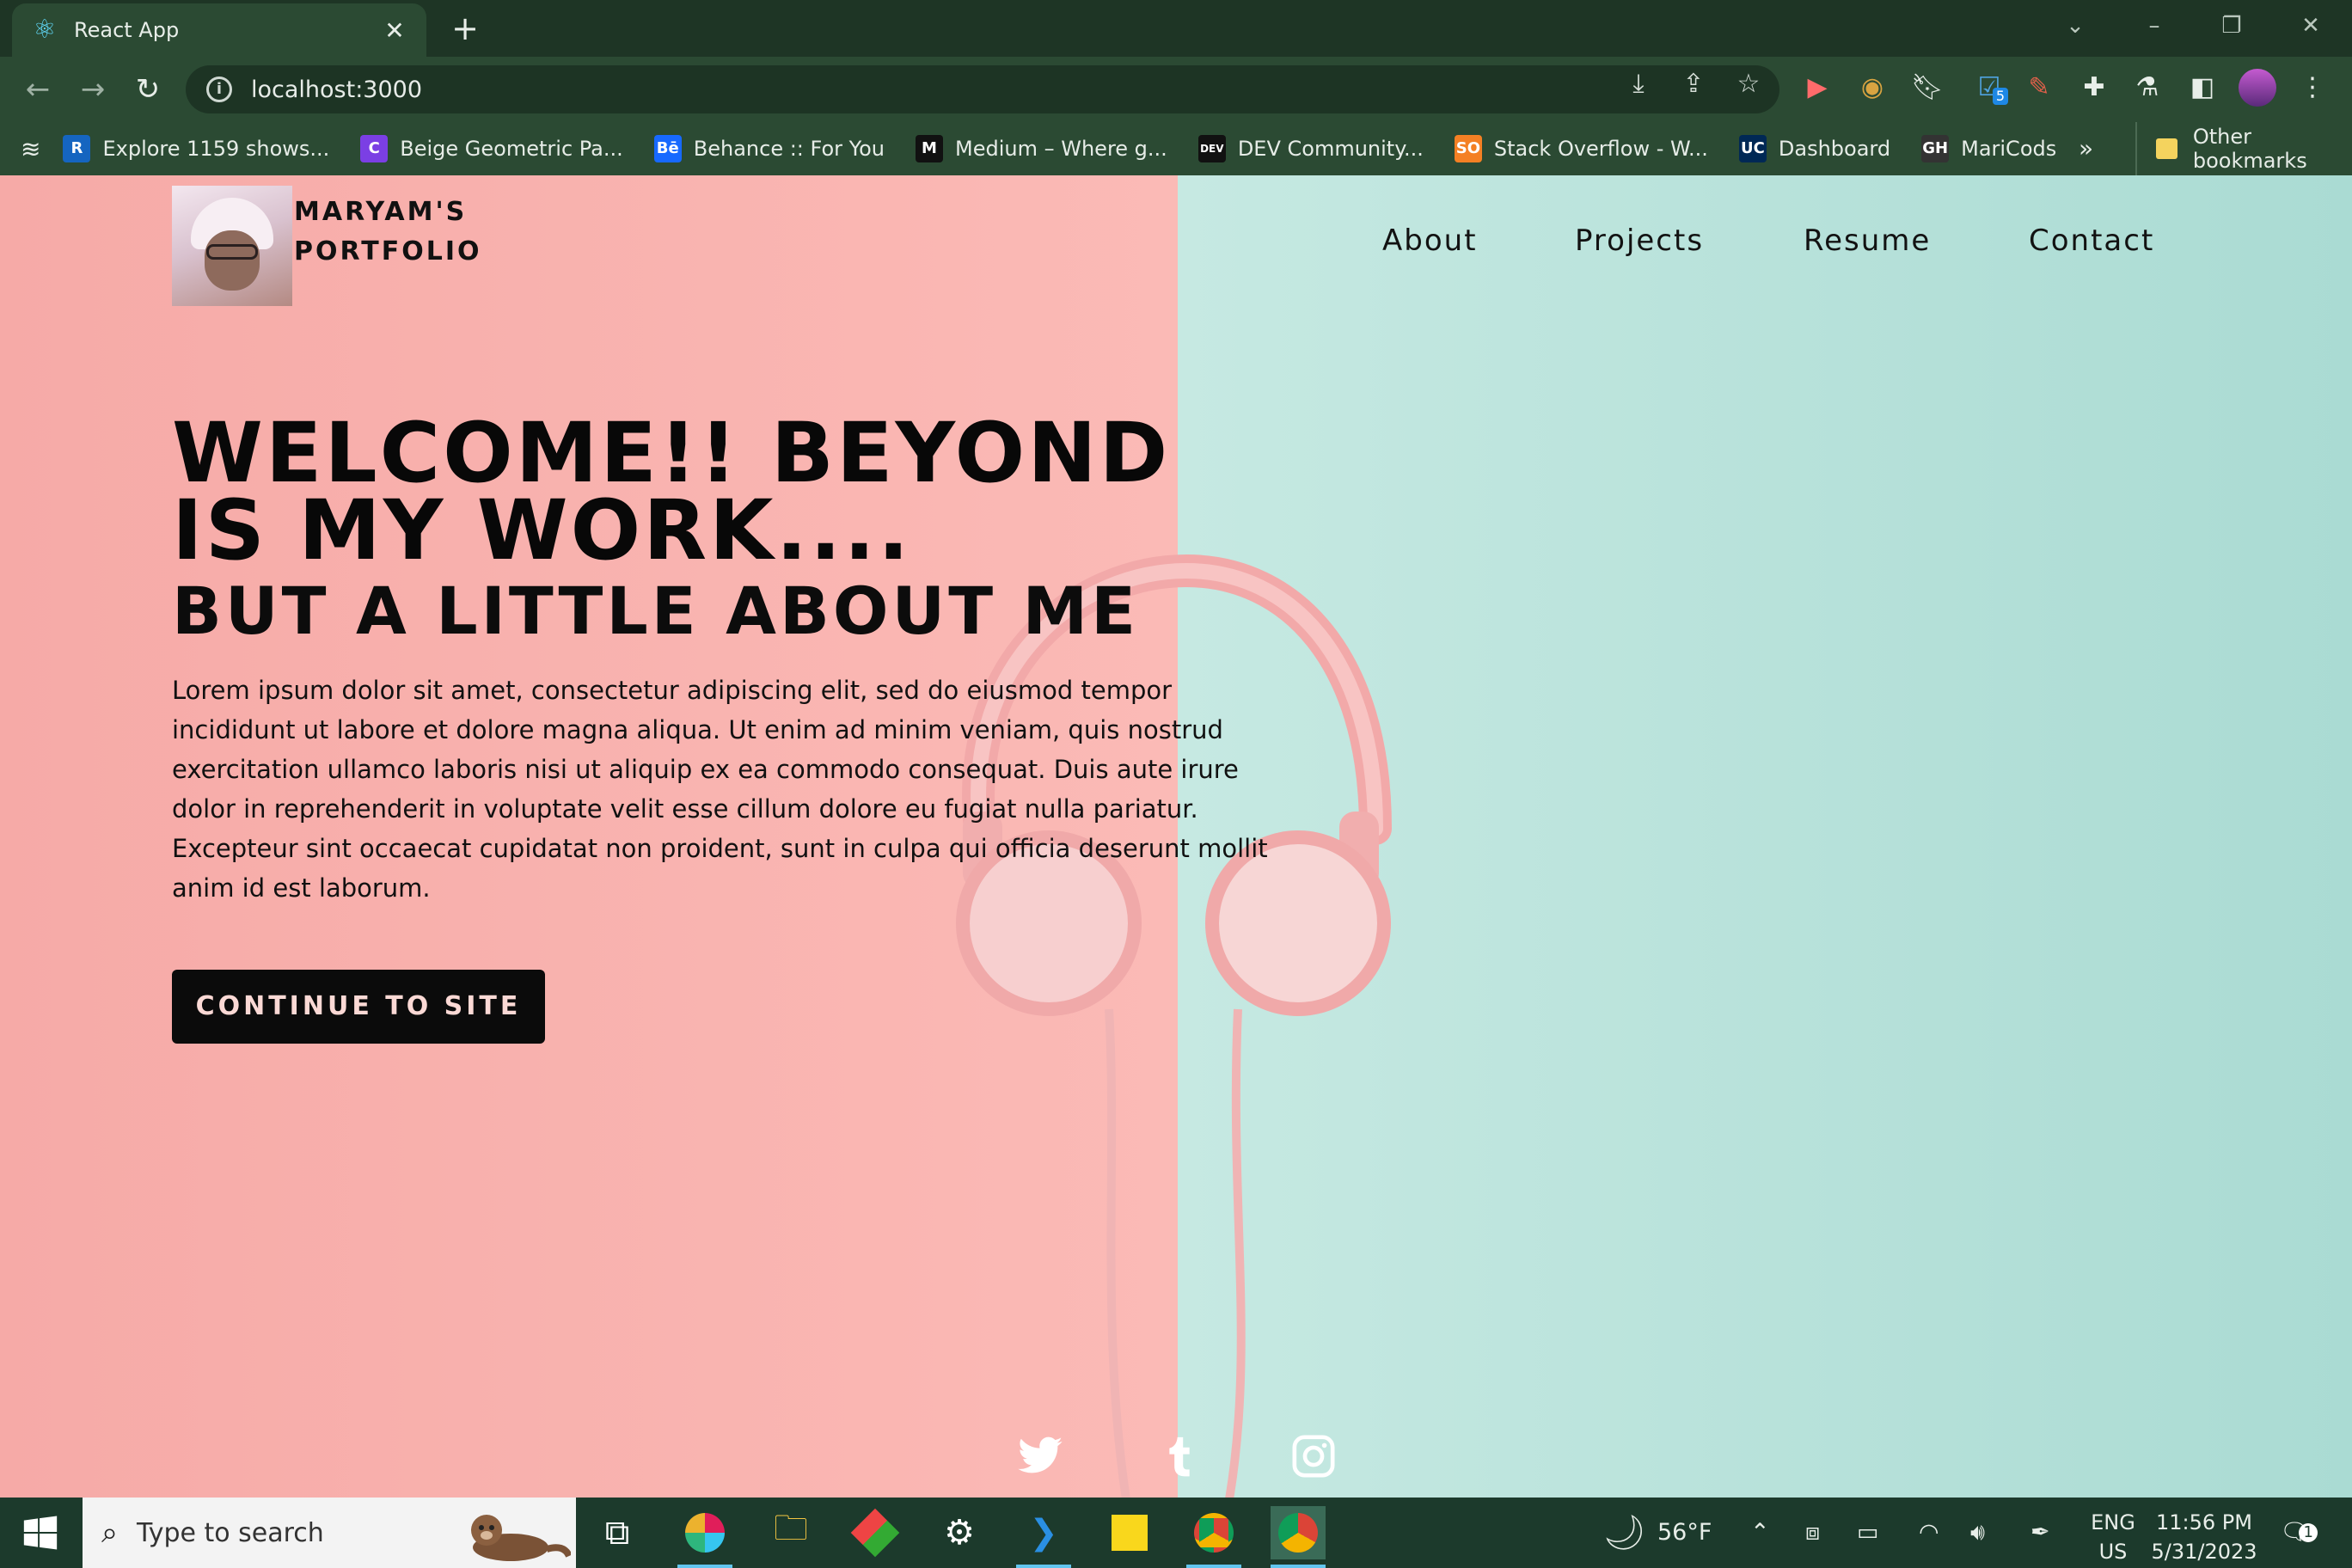 The width and height of the screenshot is (2352, 1568). I want to click on folder-icon, so click(2166, 148).